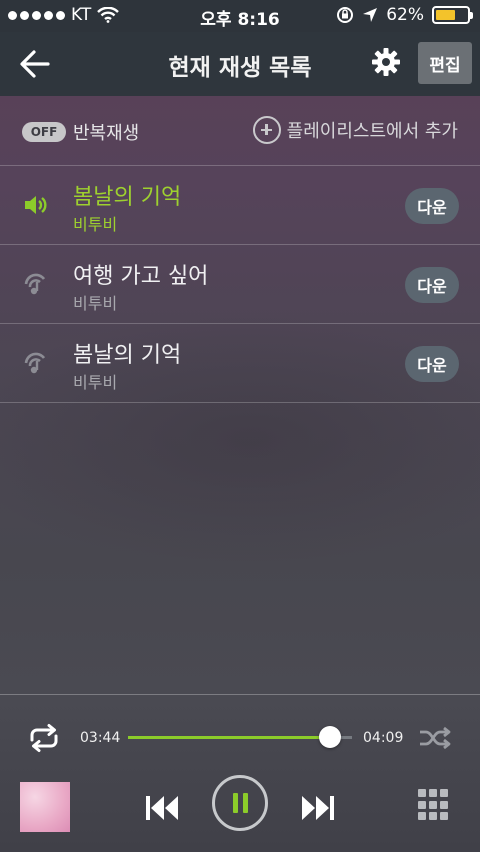 Image resolution: width=480 pixels, height=852 pixels. What do you see at coordinates (383, 738) in the screenshot?
I see `total-time: 04:09` at bounding box center [383, 738].